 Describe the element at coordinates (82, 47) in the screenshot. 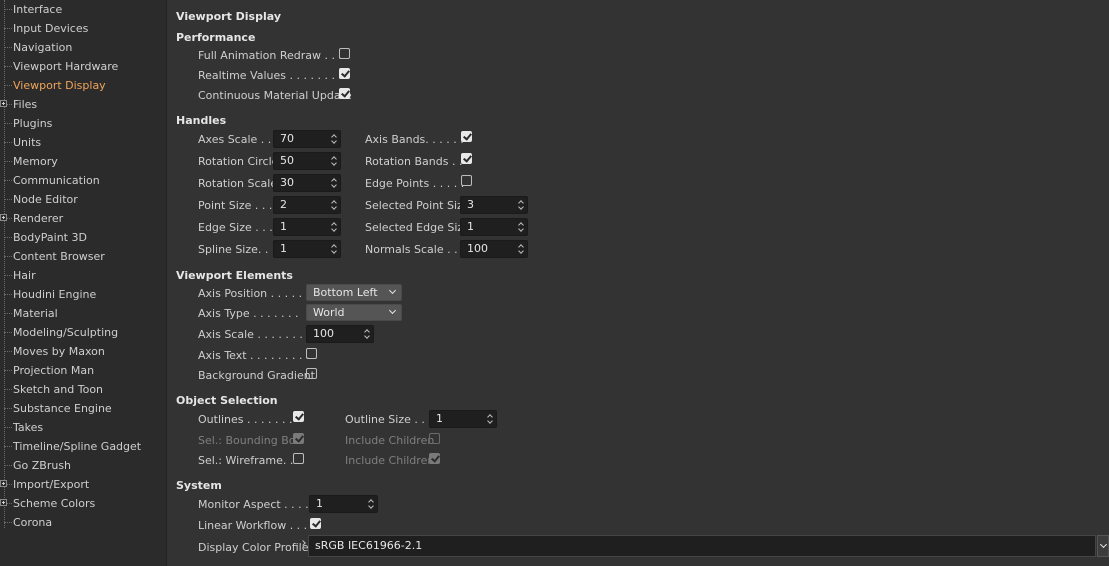

I see `sidebar-item: Navigation` at that location.